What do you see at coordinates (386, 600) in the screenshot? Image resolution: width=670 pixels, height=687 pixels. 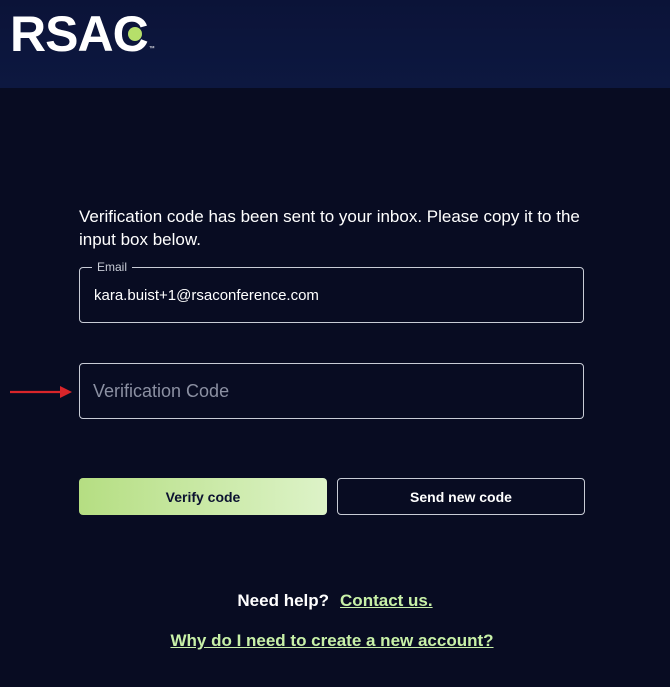 I see `contact-us-link: Contact us.` at bounding box center [386, 600].